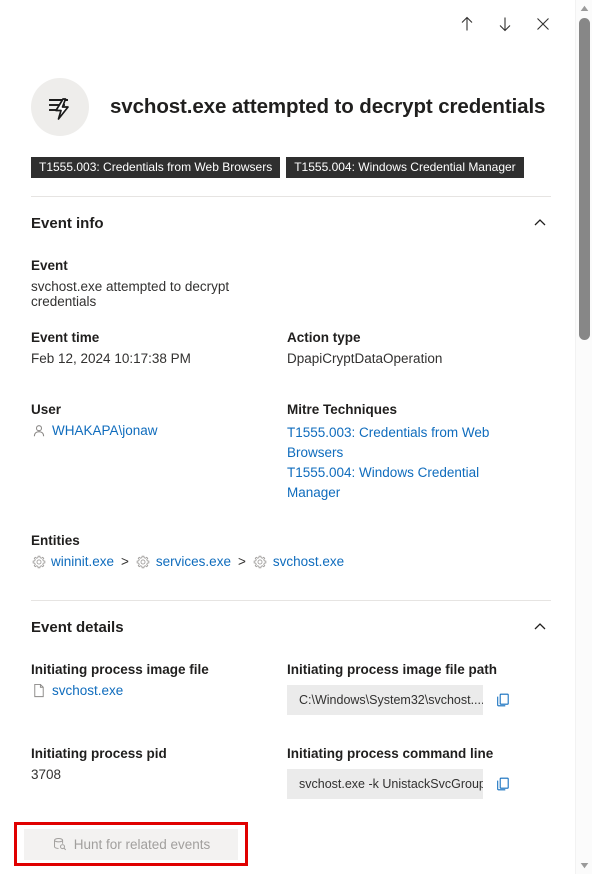 The width and height of the screenshot is (592, 874). What do you see at coordinates (87, 690) in the screenshot?
I see `image-file-link: svchost.exe` at bounding box center [87, 690].